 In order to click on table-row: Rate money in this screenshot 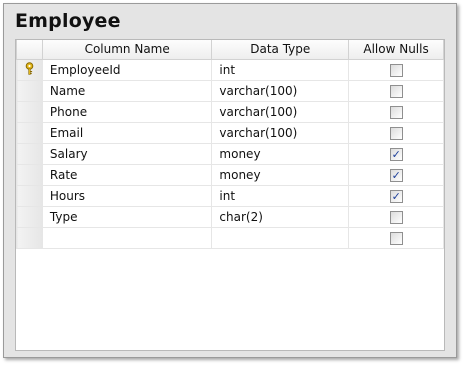, I will do `click(230, 174)`.